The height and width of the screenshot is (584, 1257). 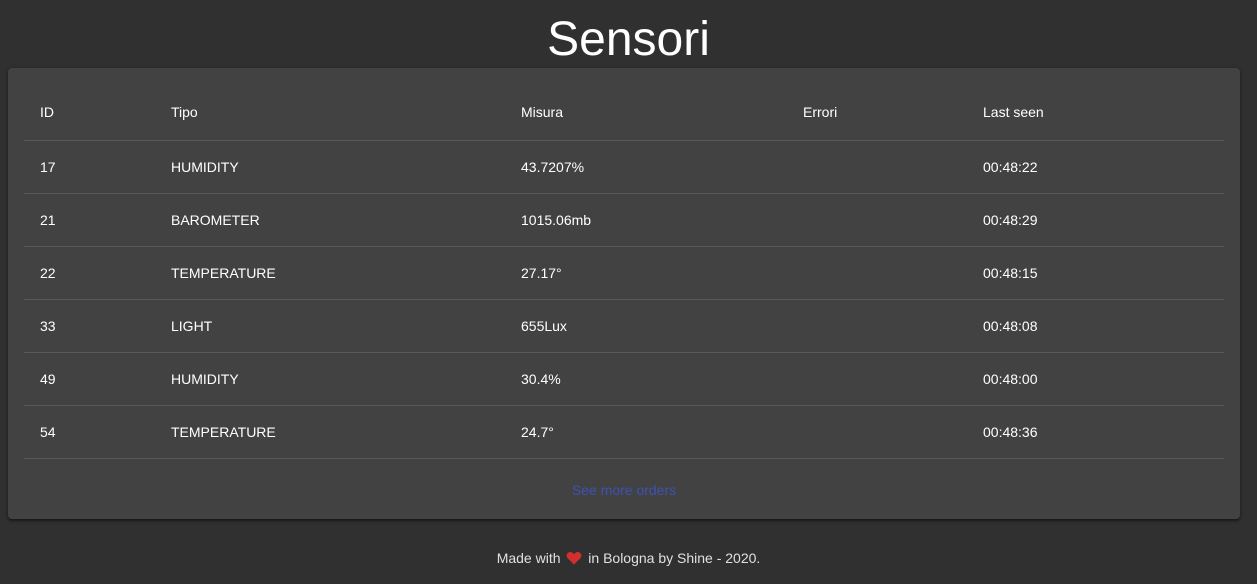 I want to click on see-more-orders-link: See more orders, so click(x=624, y=490).